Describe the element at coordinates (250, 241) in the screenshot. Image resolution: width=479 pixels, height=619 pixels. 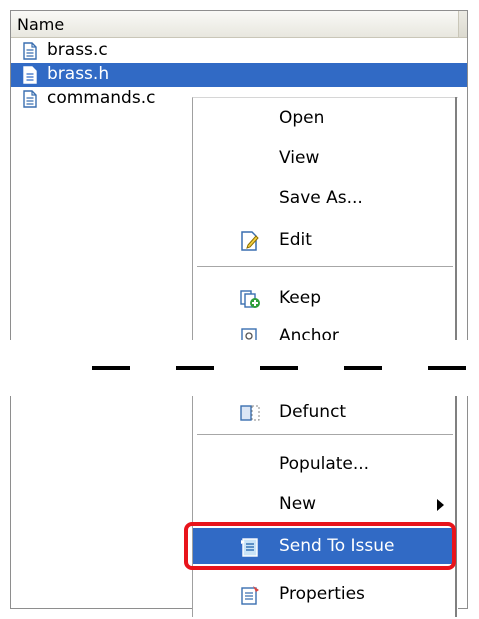
I see `edit-icon` at that location.